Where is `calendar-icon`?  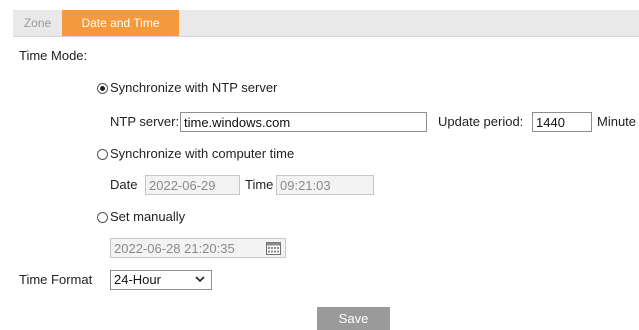
calendar-icon is located at coordinates (273, 248).